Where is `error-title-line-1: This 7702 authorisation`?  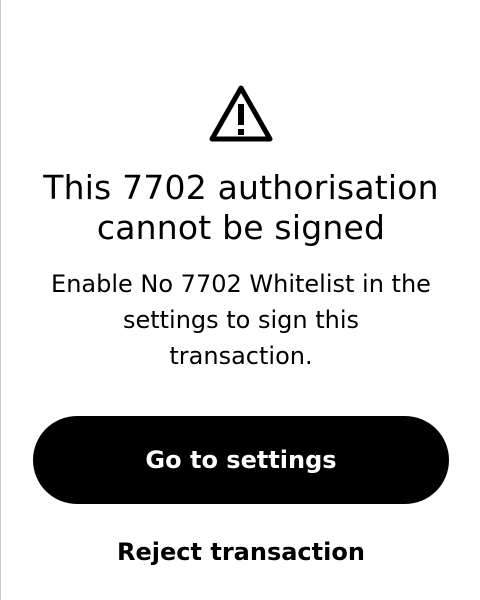 error-title-line-1: This 7702 authorisation is located at coordinates (241, 187).